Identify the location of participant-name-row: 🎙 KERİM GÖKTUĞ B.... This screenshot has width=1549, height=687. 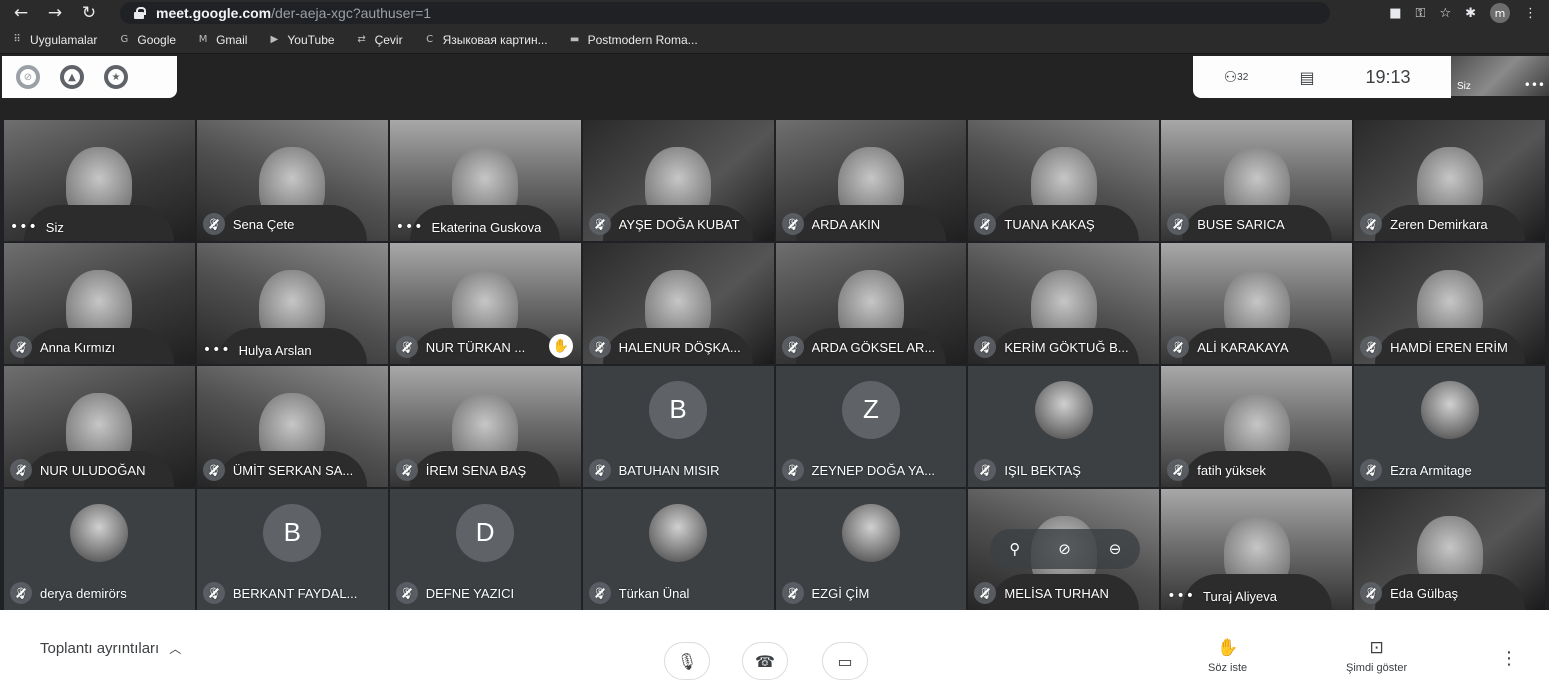
(1063, 347).